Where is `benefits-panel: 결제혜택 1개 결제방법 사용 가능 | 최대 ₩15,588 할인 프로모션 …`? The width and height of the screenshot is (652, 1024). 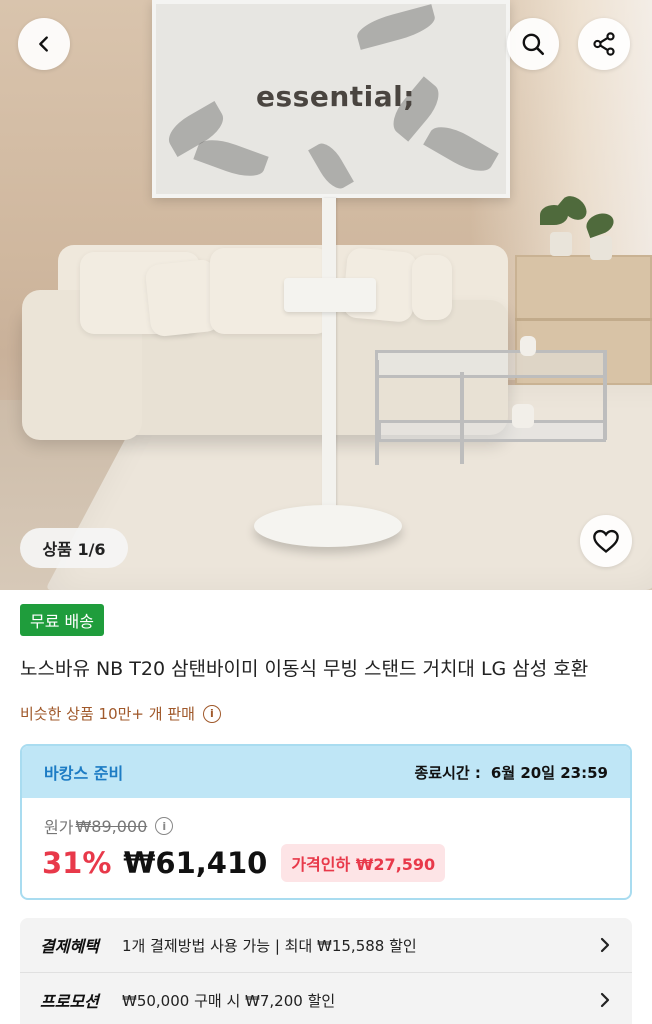 benefits-panel: 결제혜택 1개 결제방법 사용 가능 | 최대 ₩15,588 할인 프로모션 … is located at coordinates (326, 971).